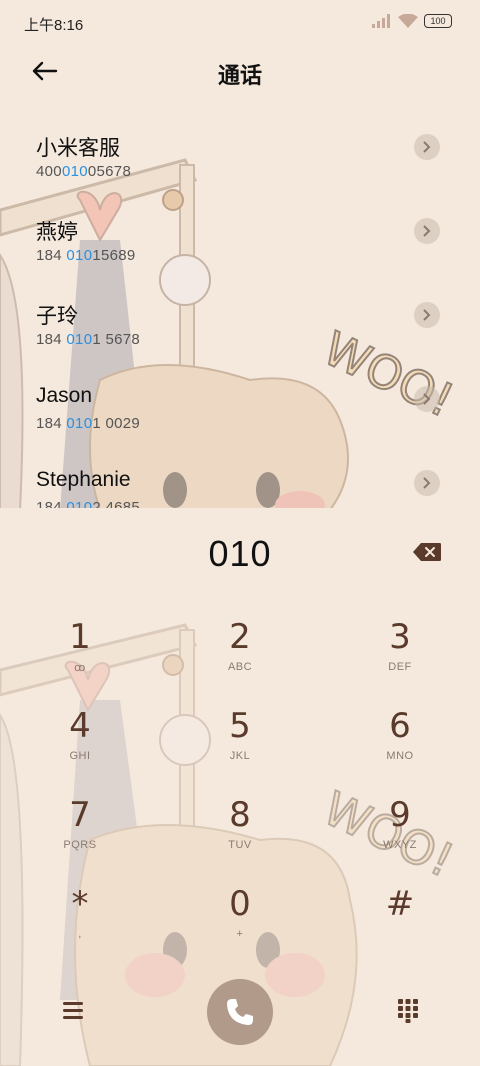 This screenshot has height=1066, width=480. What do you see at coordinates (381, 21) in the screenshot?
I see `signal-bars-icon` at bounding box center [381, 21].